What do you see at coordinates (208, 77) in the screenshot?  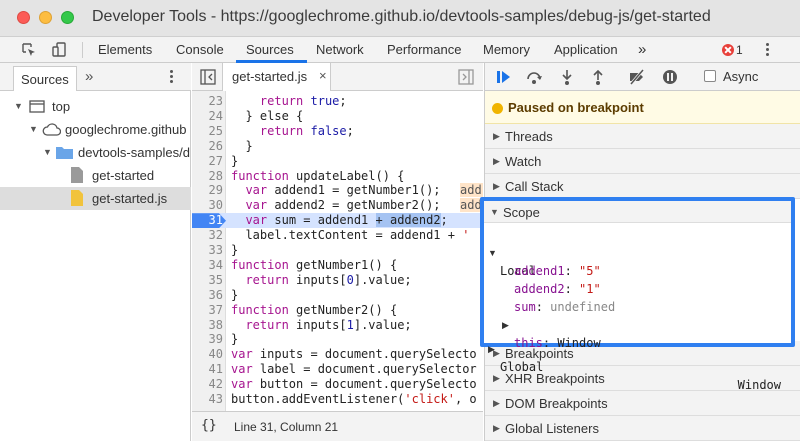 I see `toggle-navigator-icon` at bounding box center [208, 77].